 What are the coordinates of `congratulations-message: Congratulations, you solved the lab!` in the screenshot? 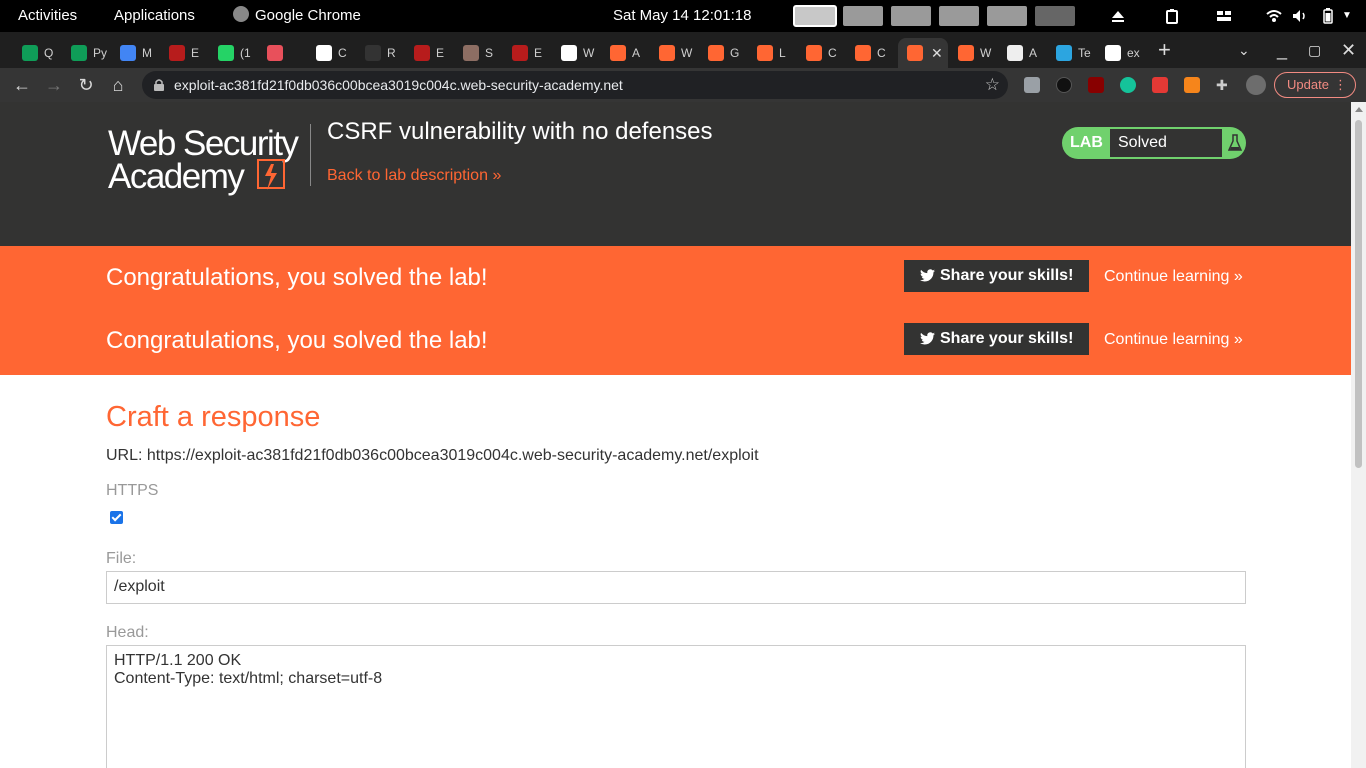 It's located at (297, 340).